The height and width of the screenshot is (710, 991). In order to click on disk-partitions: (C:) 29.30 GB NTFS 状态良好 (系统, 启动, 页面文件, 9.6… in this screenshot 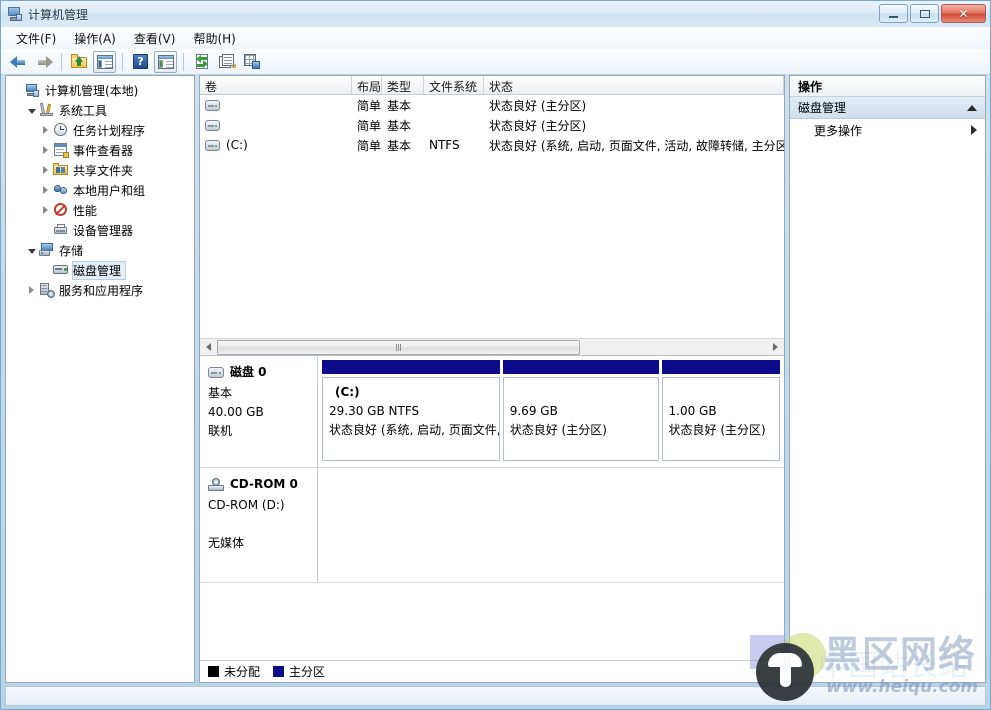, I will do `click(551, 411)`.